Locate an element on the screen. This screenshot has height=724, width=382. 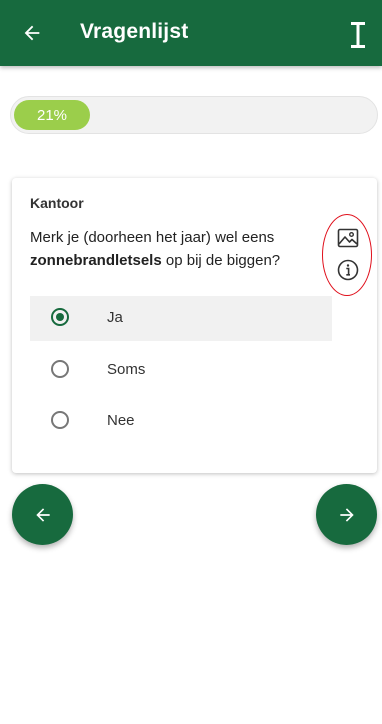
question-keyword: zonnebrandletsels is located at coordinates (96, 260).